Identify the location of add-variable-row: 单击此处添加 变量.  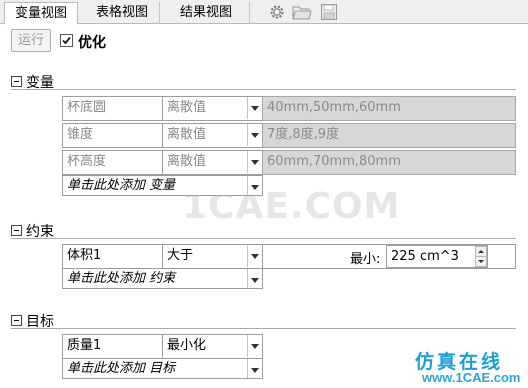
(162, 185).